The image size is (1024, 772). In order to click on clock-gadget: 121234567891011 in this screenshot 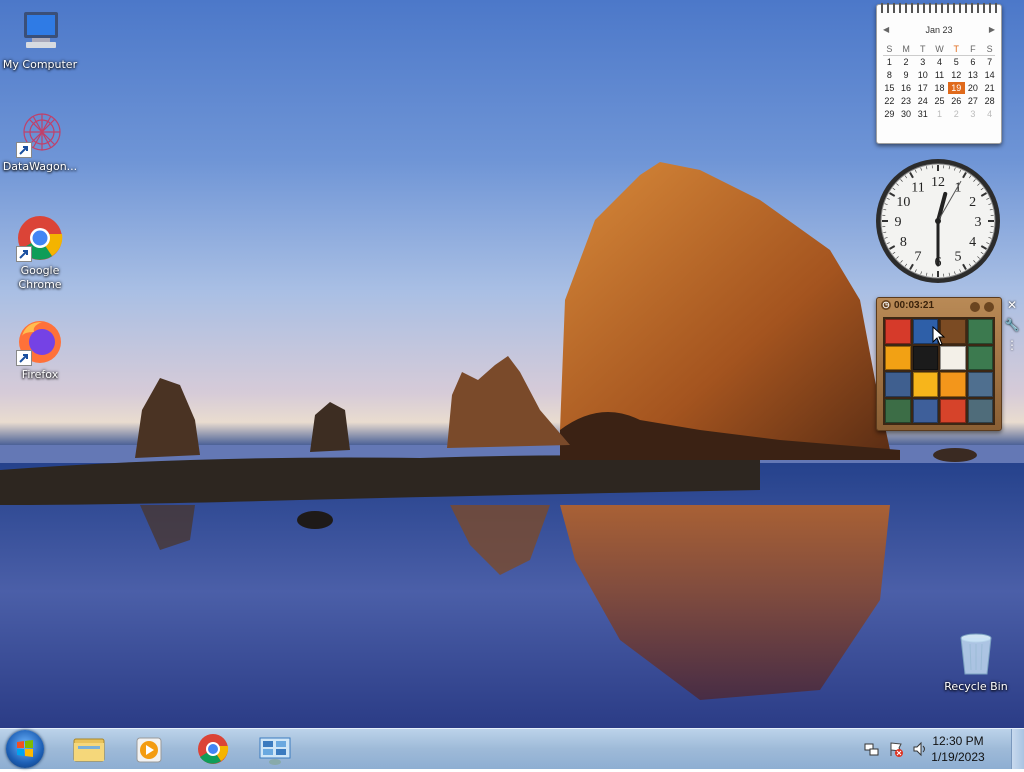, I will do `click(938, 221)`.